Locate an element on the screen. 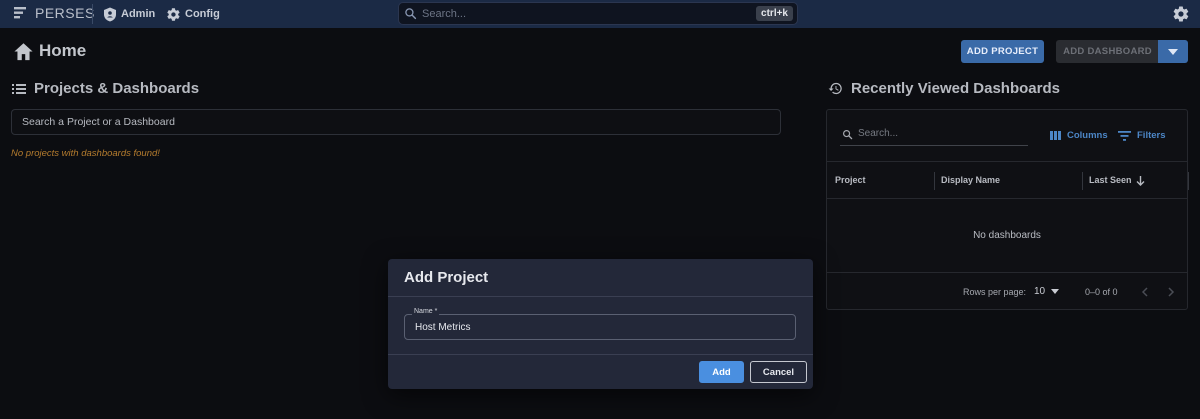 Image resolution: width=1200 pixels, height=419 pixels. config-label: Config is located at coordinates (202, 14).